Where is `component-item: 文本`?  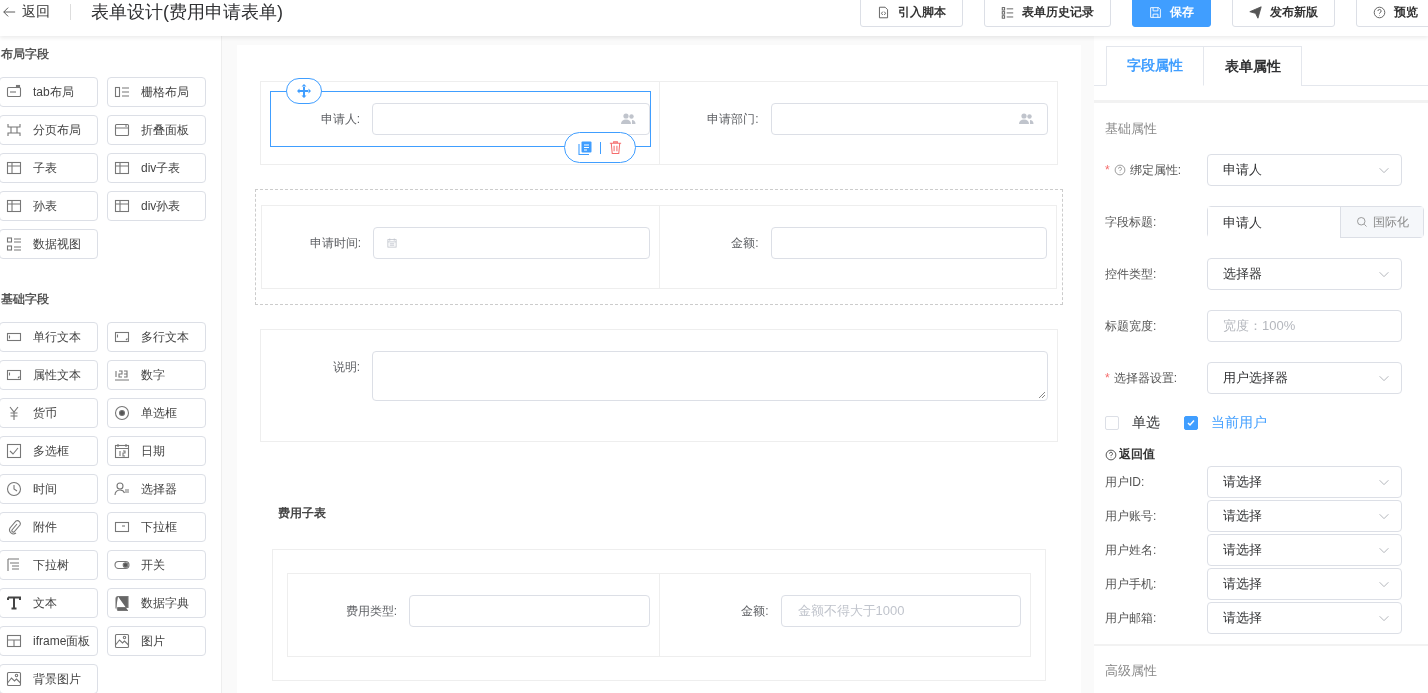
component-item: 文本 is located at coordinates (49, 603).